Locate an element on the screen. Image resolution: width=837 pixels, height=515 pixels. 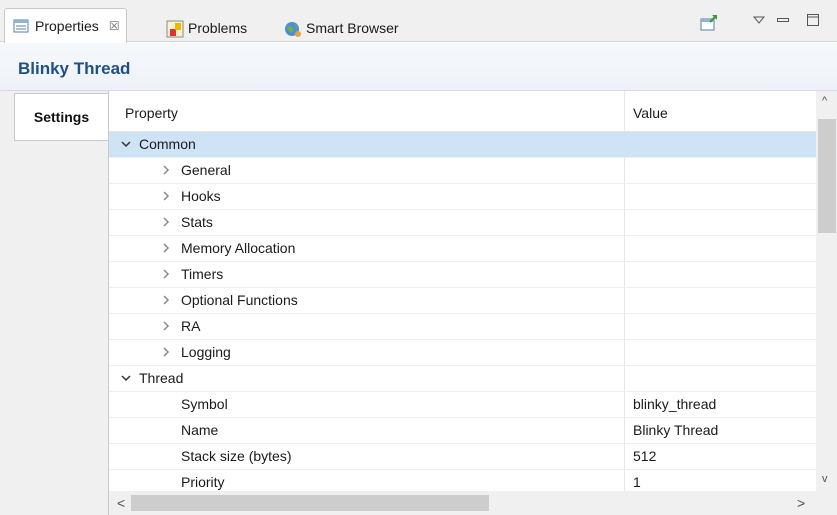
property-value: 1 is located at coordinates (637, 482).